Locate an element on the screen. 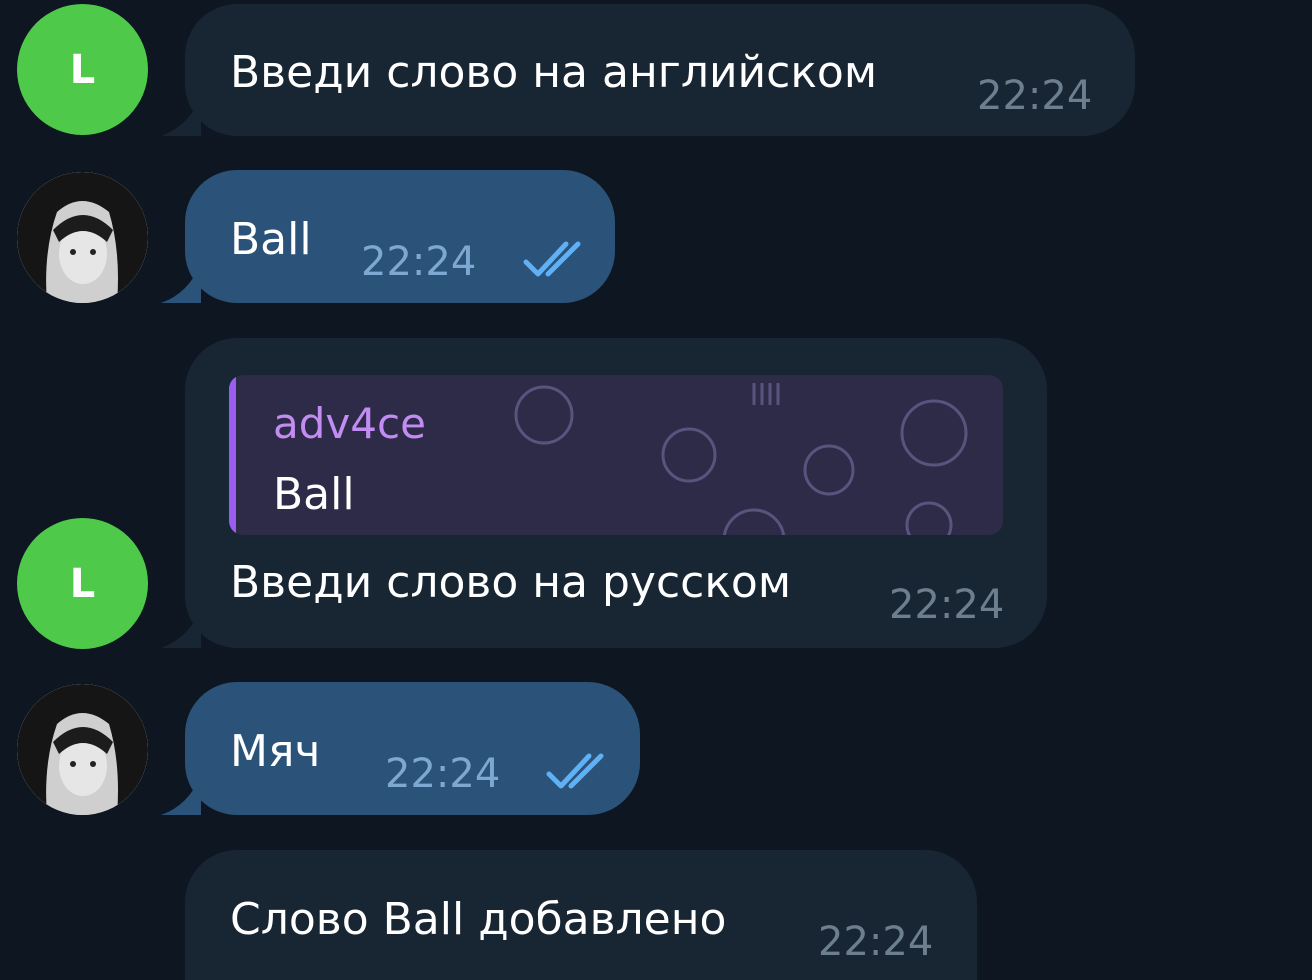  reply-preview: adv4ce Ball is located at coordinates (616, 455).